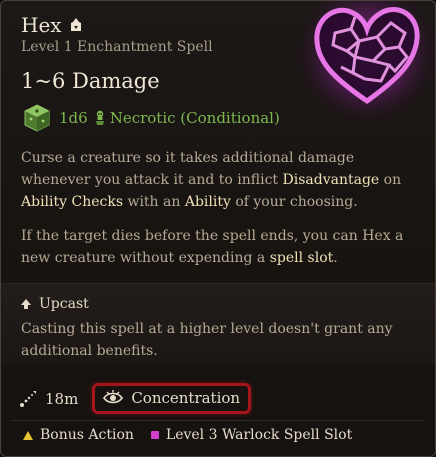 Image resolution: width=436 pixels, height=457 pixels. I want to click on bonus-action-triangle-icon, so click(28, 435).